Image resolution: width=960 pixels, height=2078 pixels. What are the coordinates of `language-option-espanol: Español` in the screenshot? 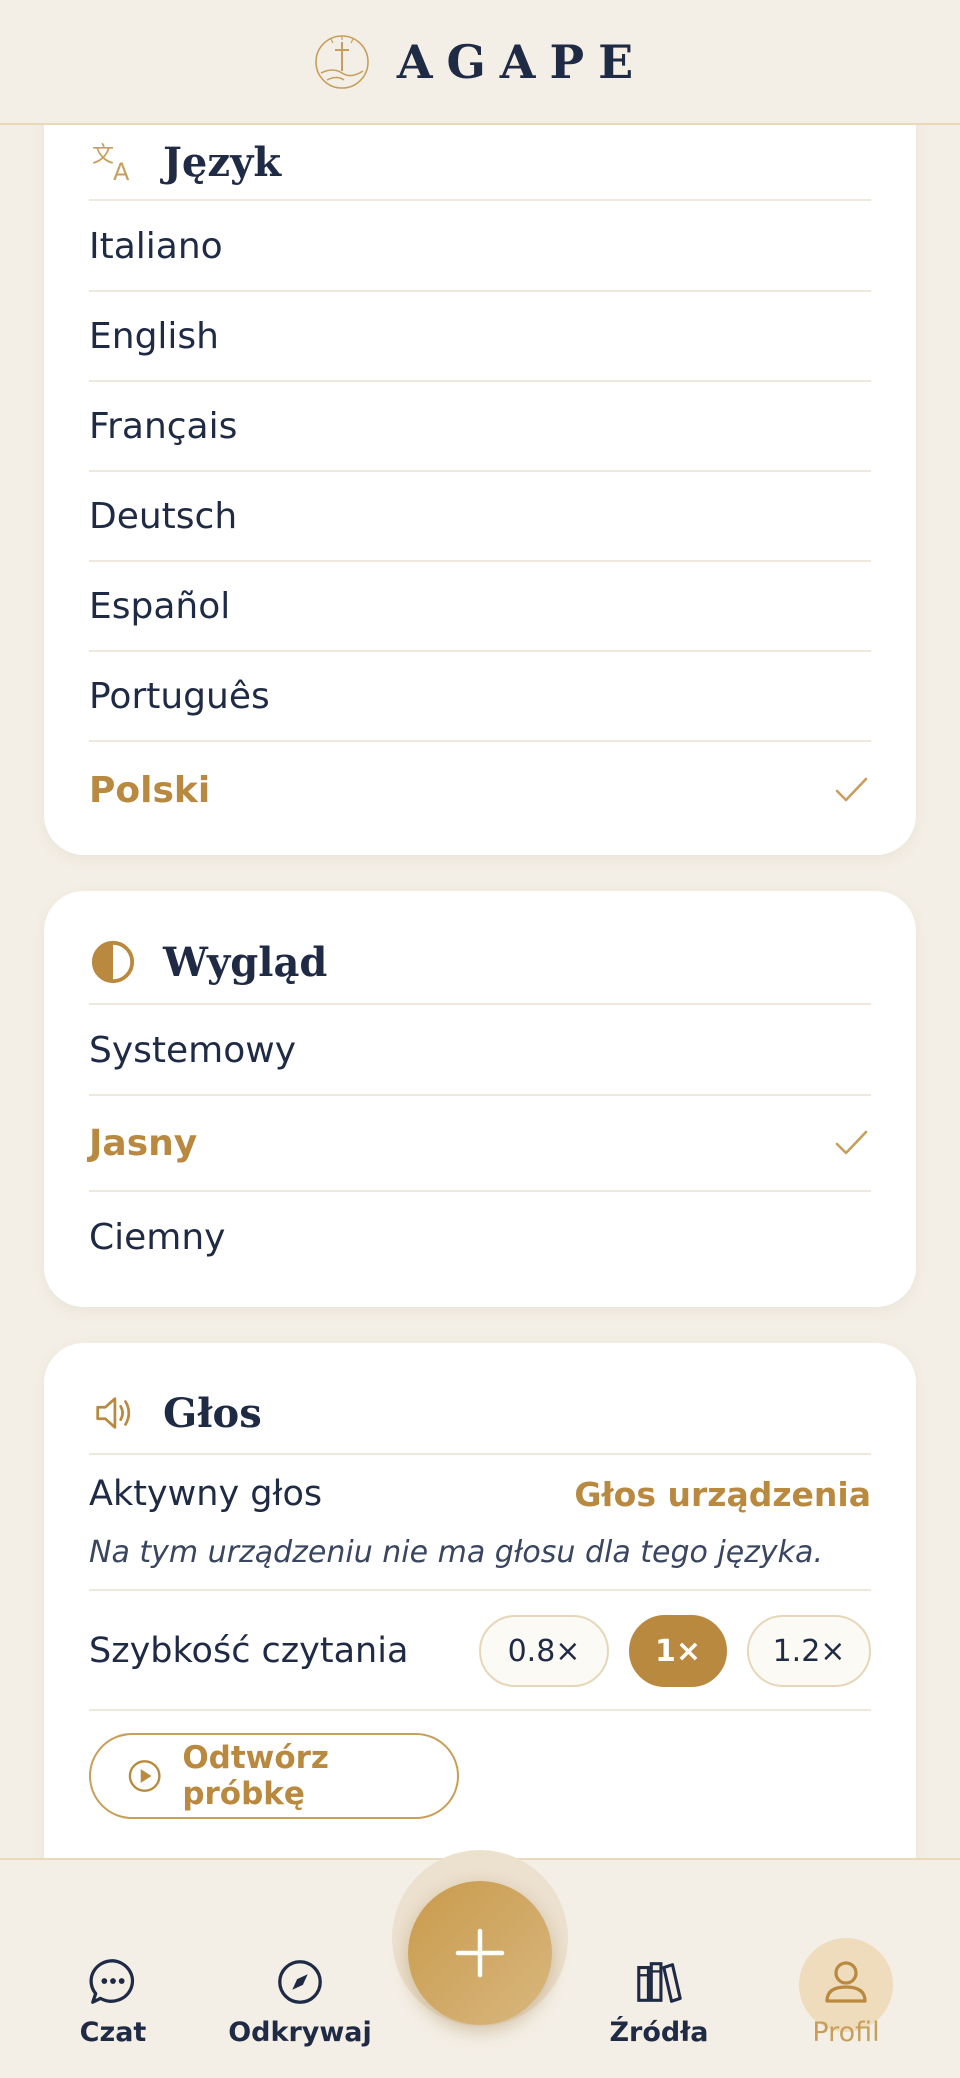 It's located at (480, 607).